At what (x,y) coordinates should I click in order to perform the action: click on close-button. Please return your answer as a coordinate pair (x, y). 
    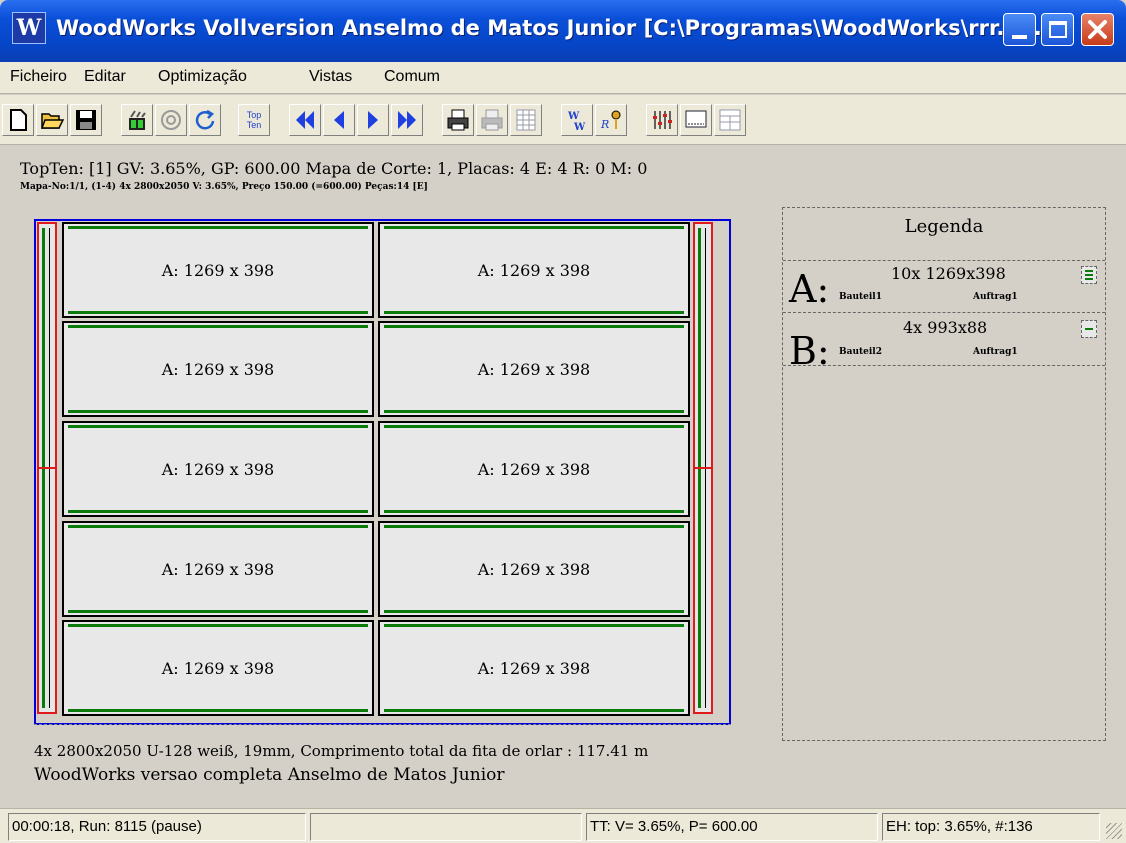
    Looking at the image, I should click on (1097, 29).